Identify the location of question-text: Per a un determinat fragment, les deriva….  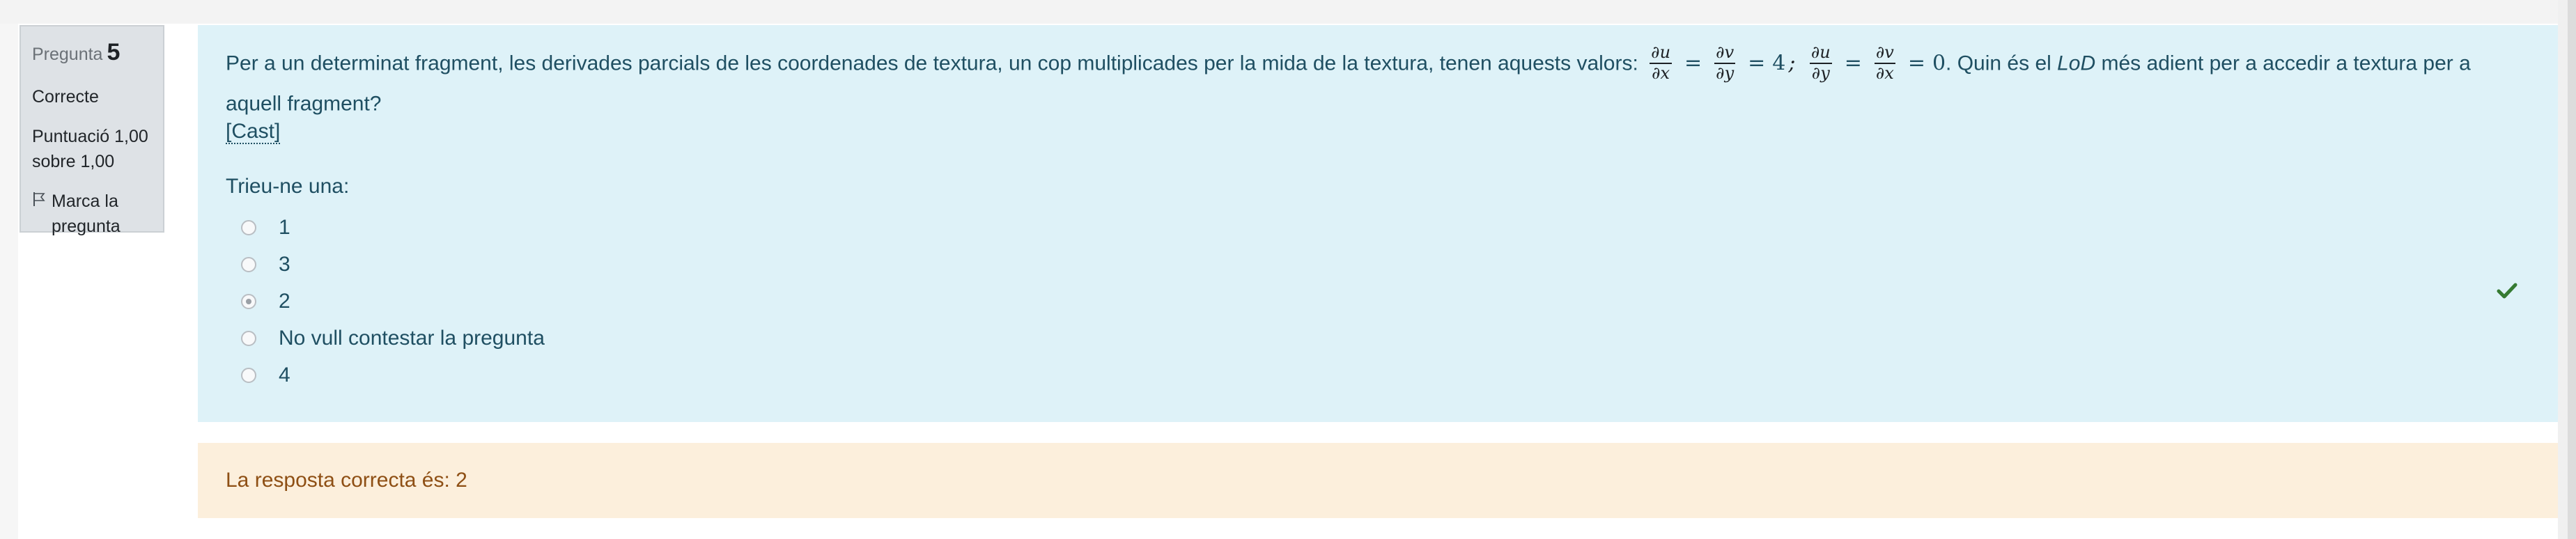
(1361, 83).